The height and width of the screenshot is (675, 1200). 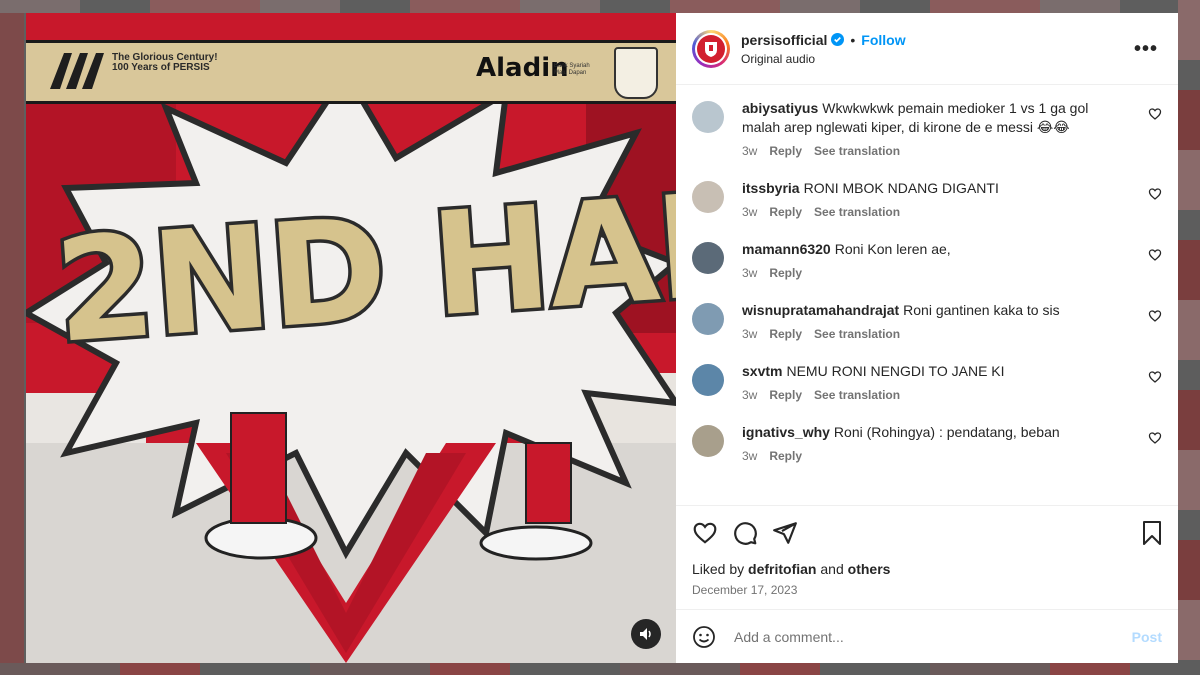 I want to click on liked-by-user: defritofian, so click(x=782, y=569).